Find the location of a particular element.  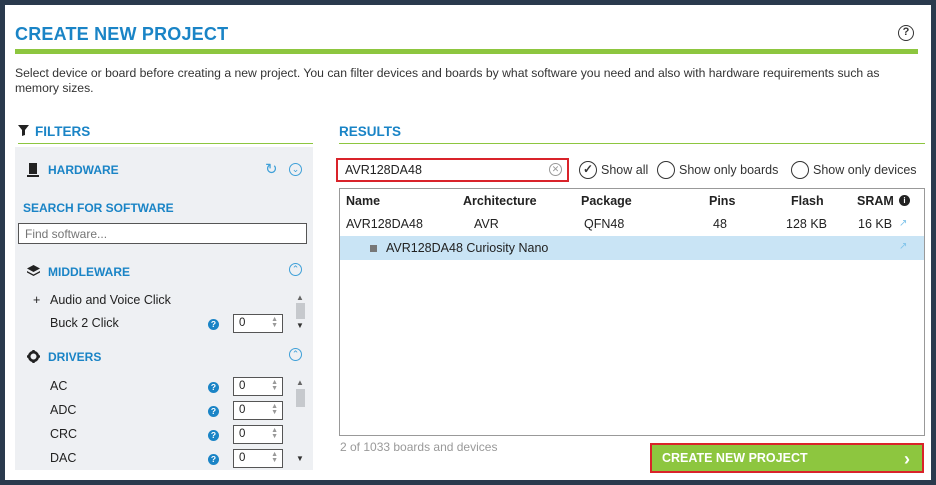

driver-item-adc: ADC is located at coordinates (63, 410).